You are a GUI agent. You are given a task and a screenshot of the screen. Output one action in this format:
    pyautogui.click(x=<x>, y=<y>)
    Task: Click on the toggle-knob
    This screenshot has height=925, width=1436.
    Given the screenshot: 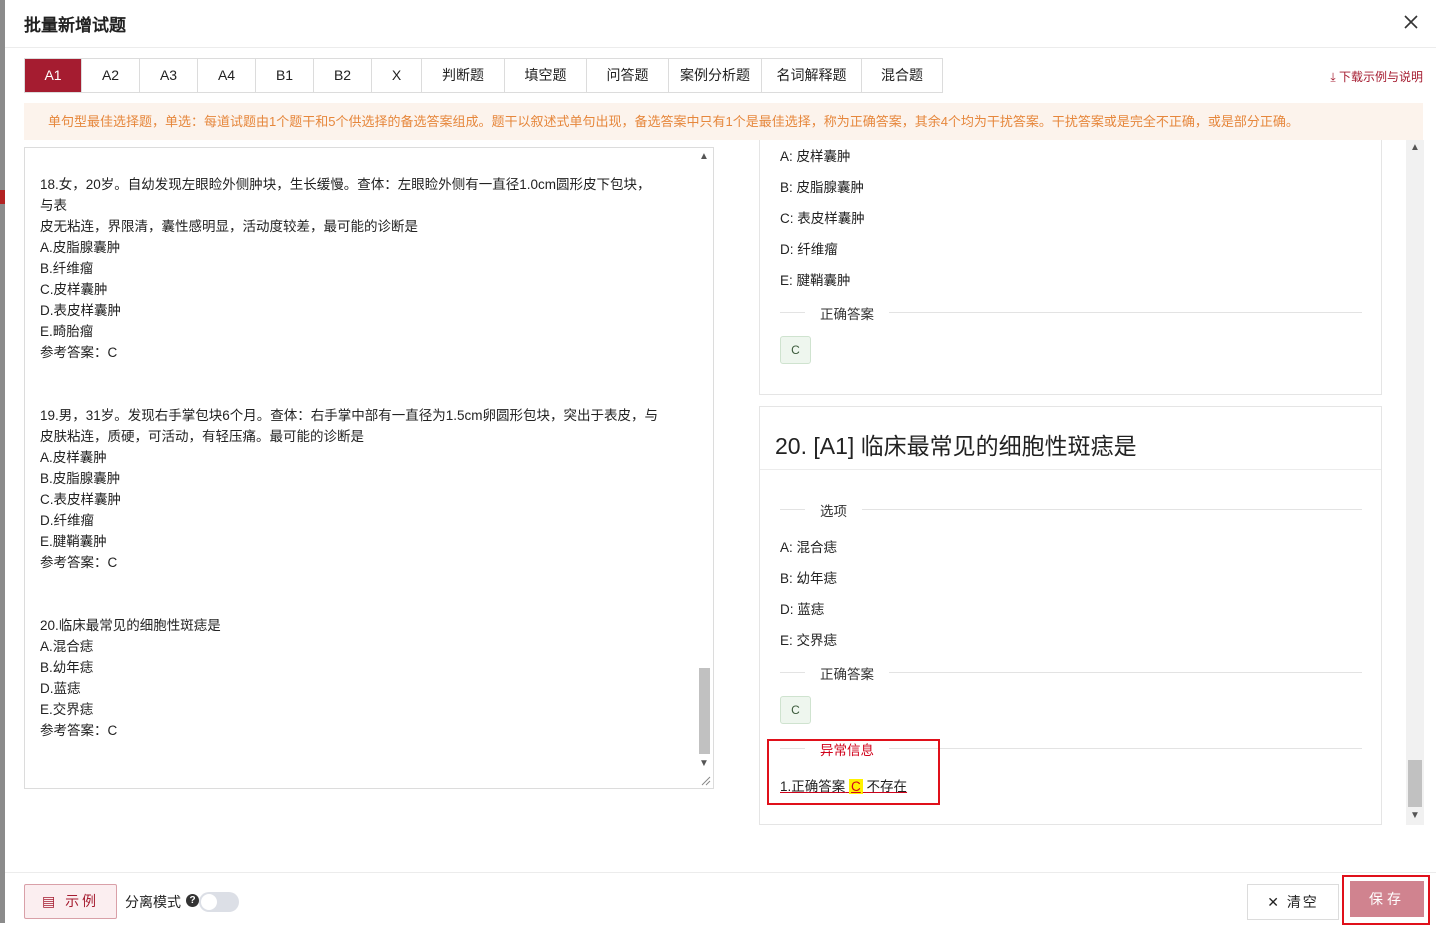 What is the action you would take?
    pyautogui.click(x=209, y=902)
    